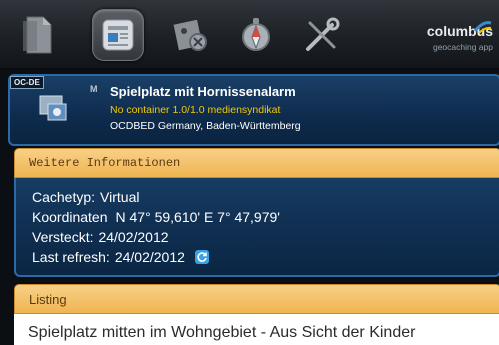  Describe the element at coordinates (256, 299) in the screenshot. I see `section-header-listing: Listing` at that location.